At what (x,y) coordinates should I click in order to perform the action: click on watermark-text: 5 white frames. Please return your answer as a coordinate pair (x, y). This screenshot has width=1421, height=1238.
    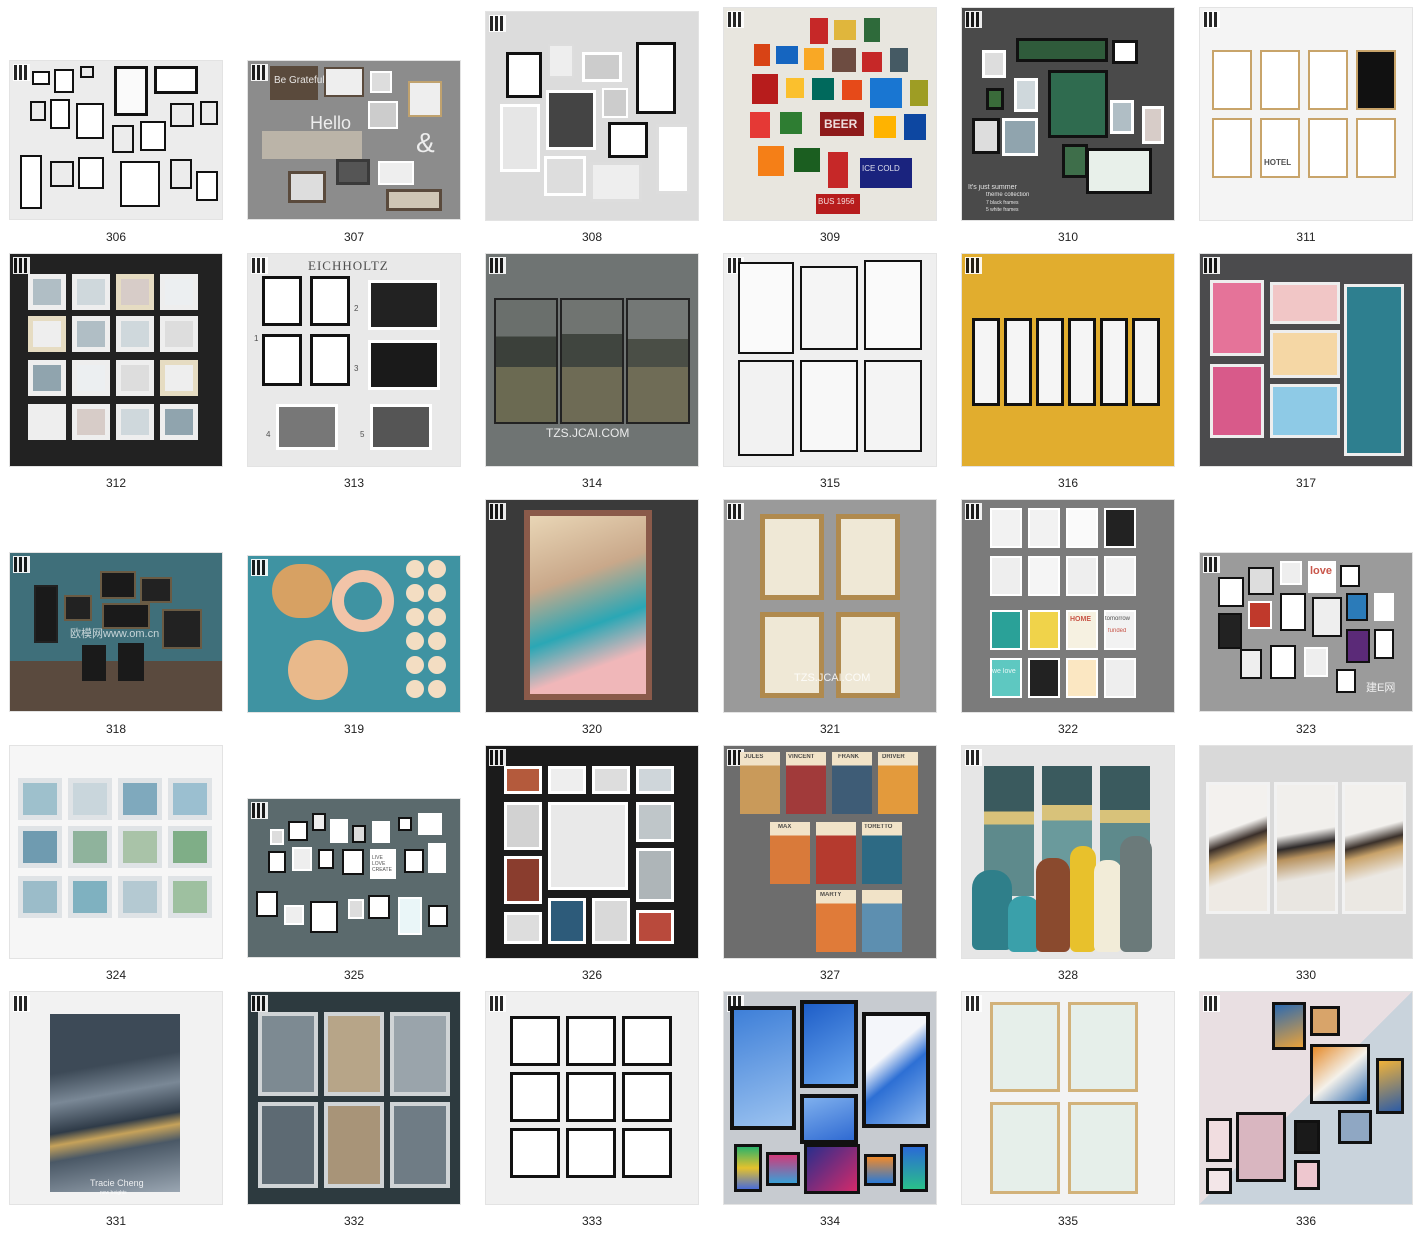
    Looking at the image, I should click on (1002, 210).